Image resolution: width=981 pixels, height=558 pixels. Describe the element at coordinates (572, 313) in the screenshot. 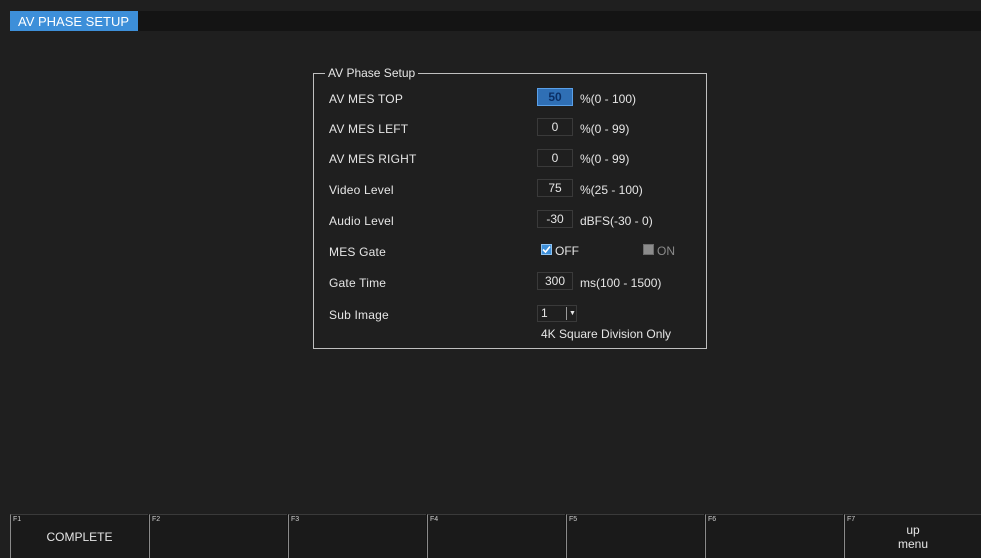

I see `chevron-down-icon: ▼` at that location.